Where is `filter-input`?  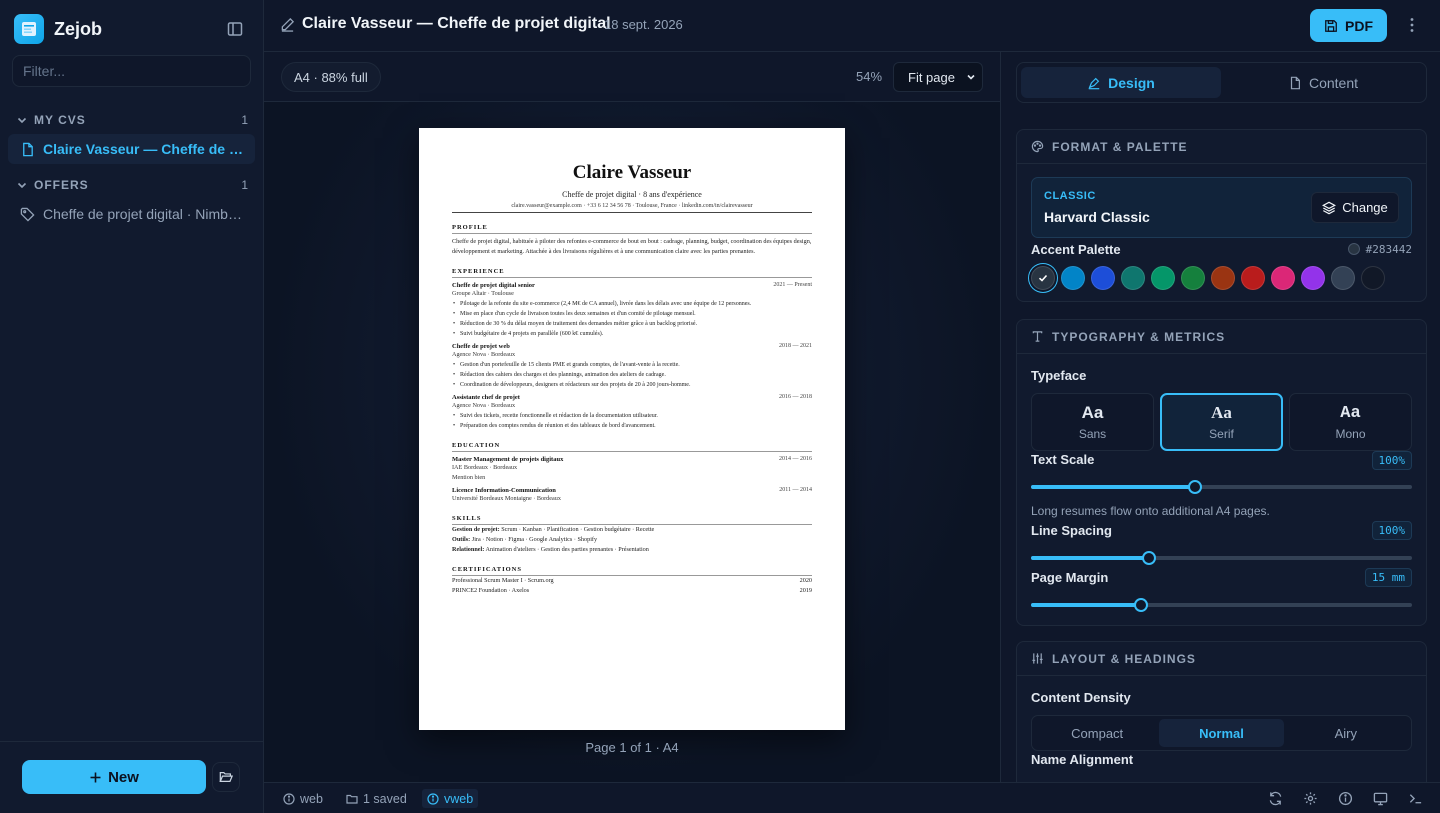
filter-input is located at coordinates (131, 71).